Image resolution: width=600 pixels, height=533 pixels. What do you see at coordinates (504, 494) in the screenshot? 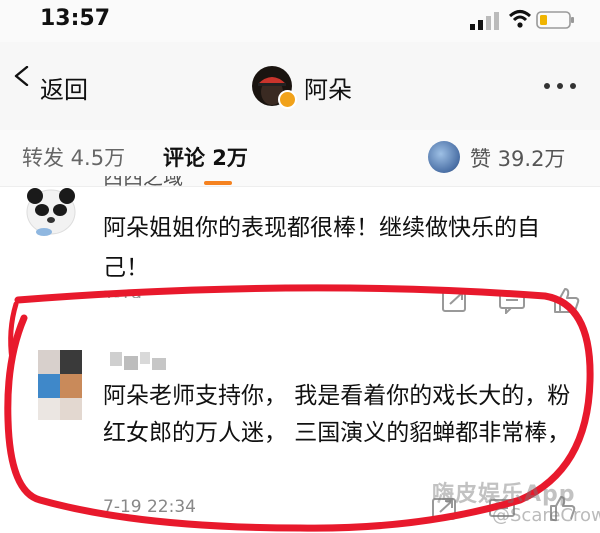
I see `watermark-text: 嗨皮娱乐App` at bounding box center [504, 494].